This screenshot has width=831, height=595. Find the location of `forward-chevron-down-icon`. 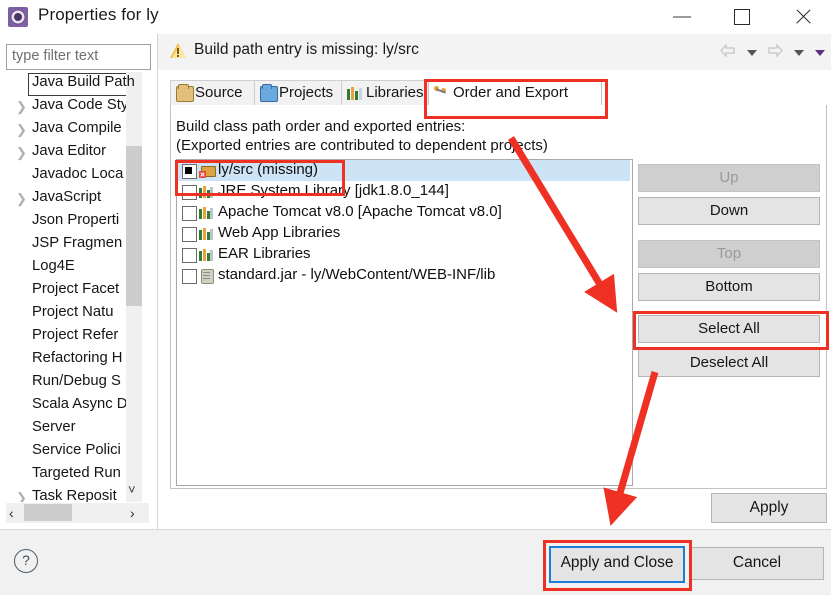

forward-chevron-down-icon is located at coordinates (798, 52).